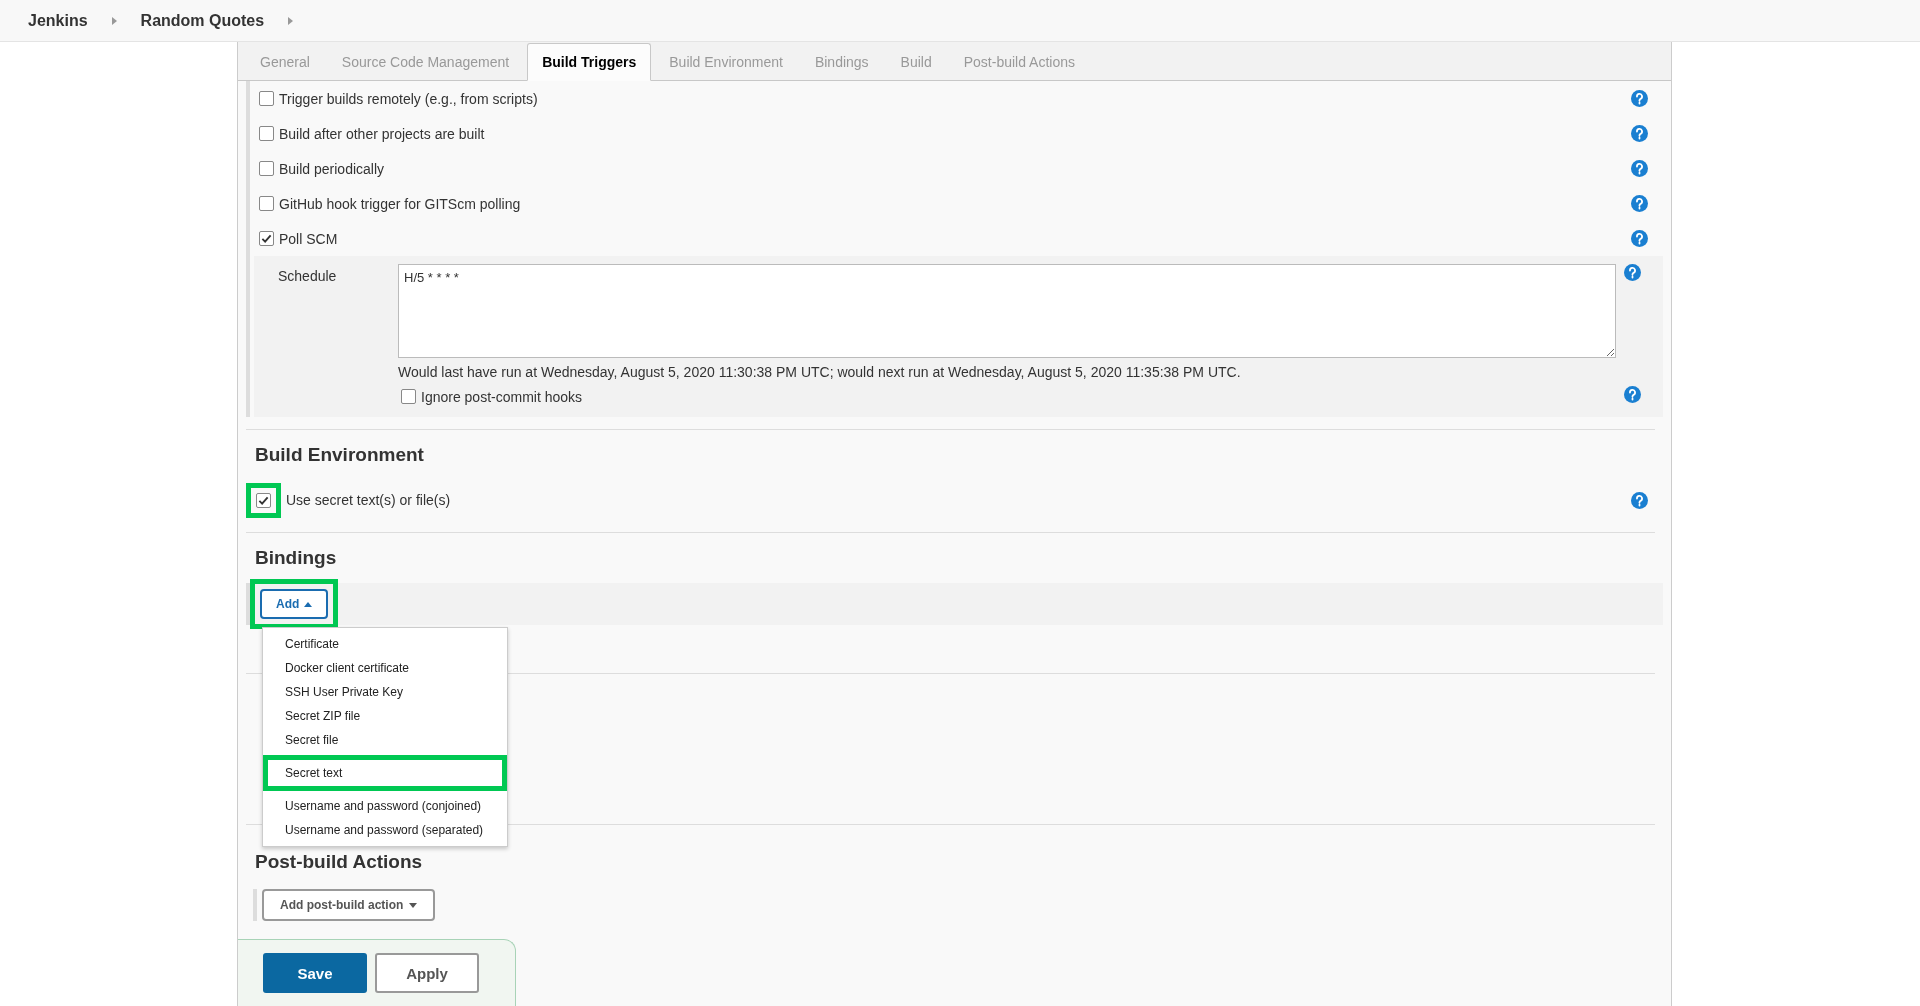 The height and width of the screenshot is (1006, 1920). I want to click on menu-item: Username and password (conjoined), so click(385, 806).